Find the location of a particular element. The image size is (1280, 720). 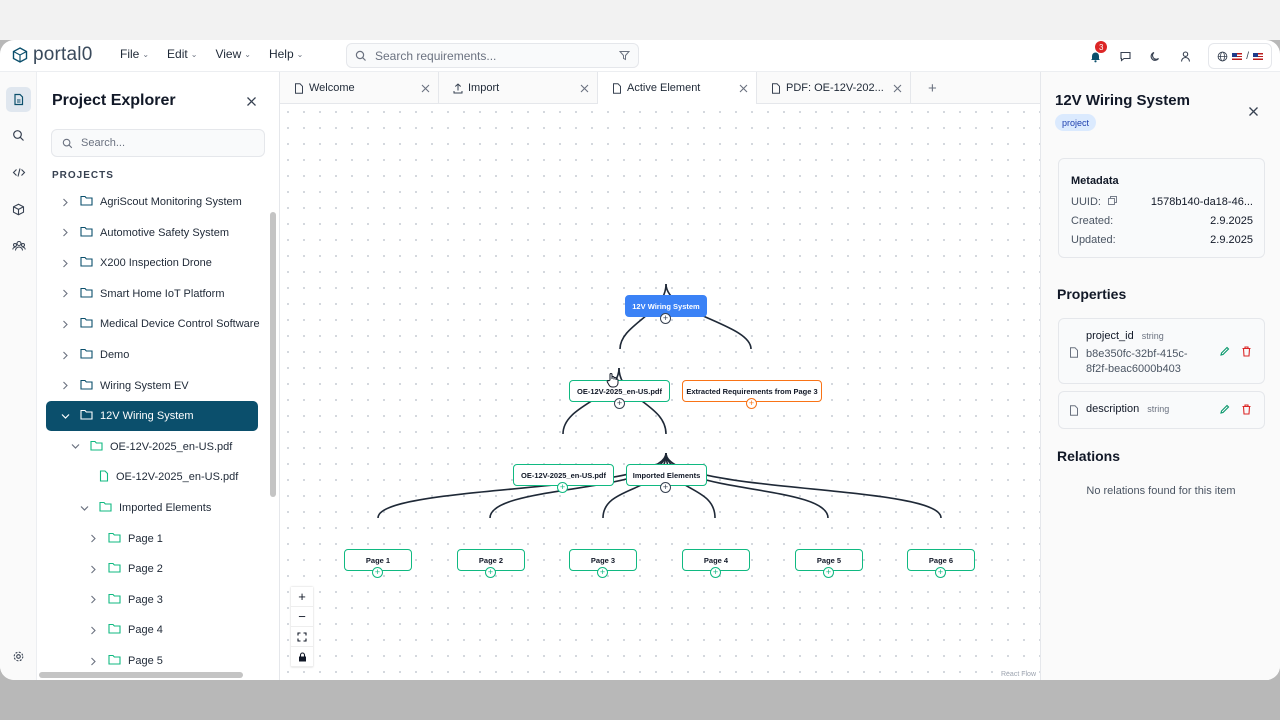

tree-folder-item: AgriScout Monitoring System is located at coordinates (151, 202).